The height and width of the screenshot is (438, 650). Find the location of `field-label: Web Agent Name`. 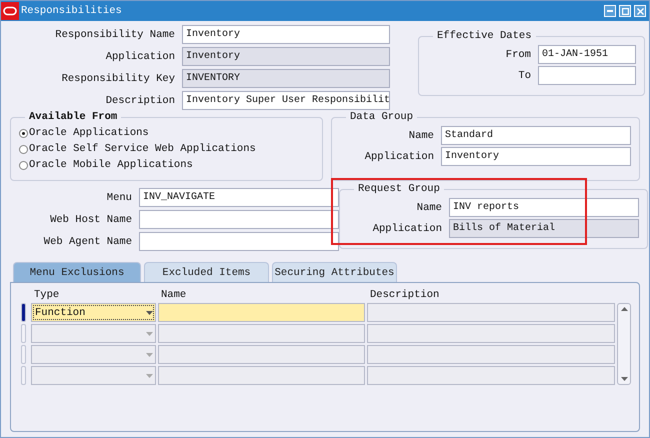

field-label: Web Agent Name is located at coordinates (87, 242).